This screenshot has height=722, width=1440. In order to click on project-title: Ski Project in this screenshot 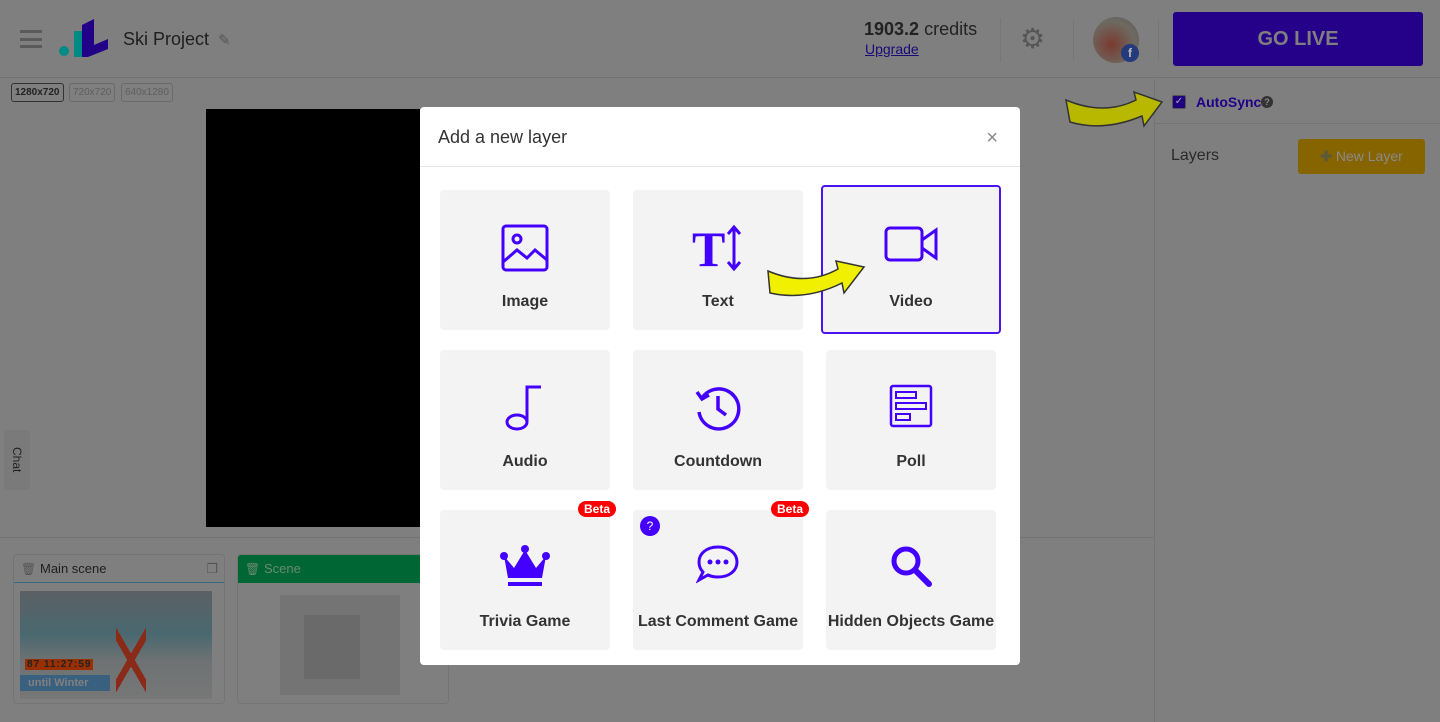, I will do `click(166, 39)`.